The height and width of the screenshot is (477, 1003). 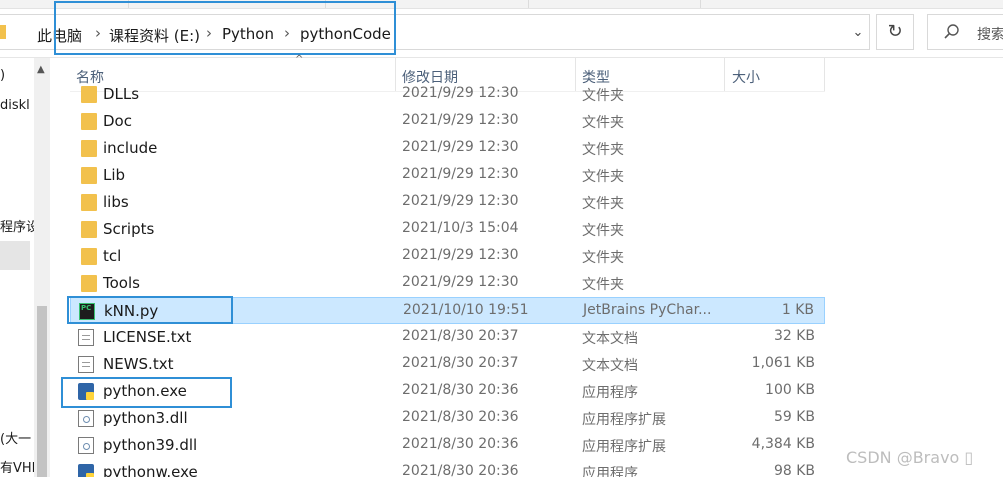 What do you see at coordinates (138, 364) in the screenshot?
I see `file-name: NEWS.txt` at bounding box center [138, 364].